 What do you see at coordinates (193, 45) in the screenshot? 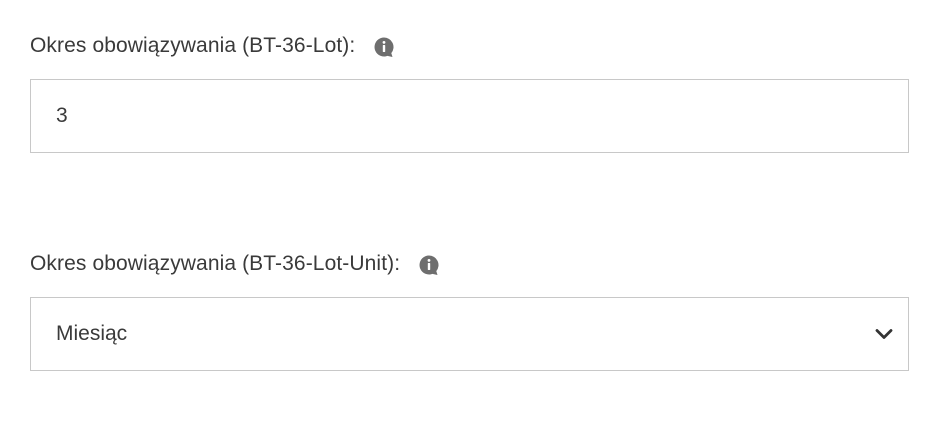
I see `period-lot-label: Okres obowiązywania (BT-36-Lot):` at bounding box center [193, 45].